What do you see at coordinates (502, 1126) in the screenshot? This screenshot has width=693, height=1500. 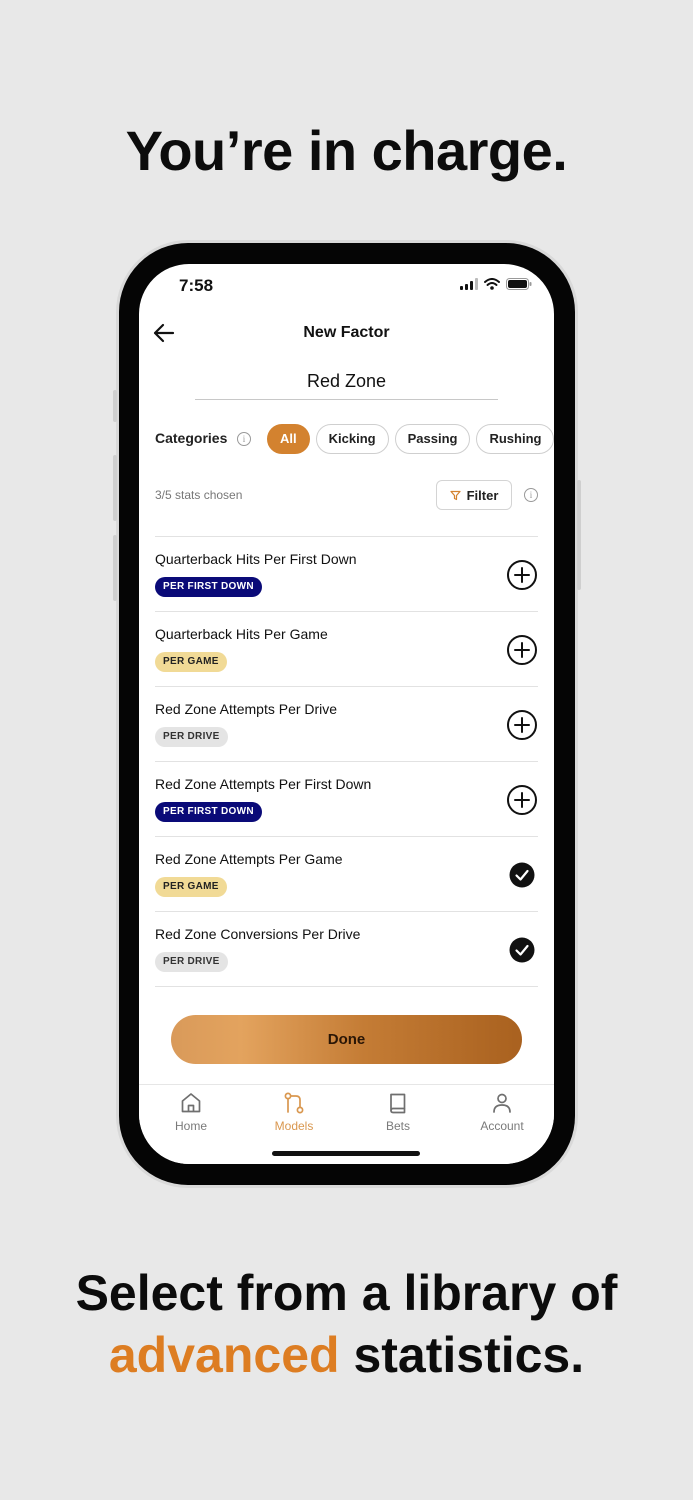 I see `tab-label: Account` at bounding box center [502, 1126].